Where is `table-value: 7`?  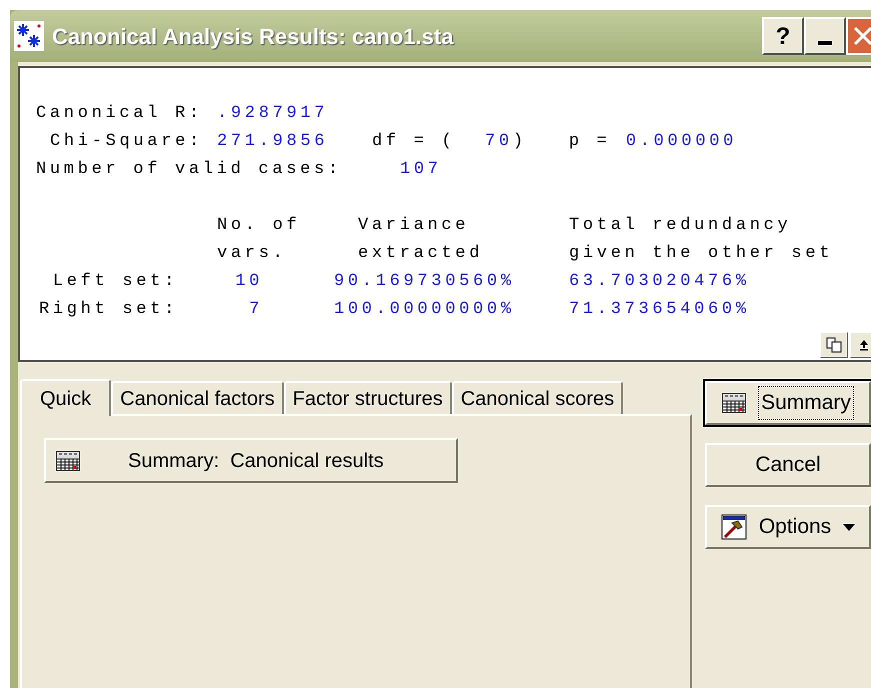 table-value: 7 is located at coordinates (255, 310).